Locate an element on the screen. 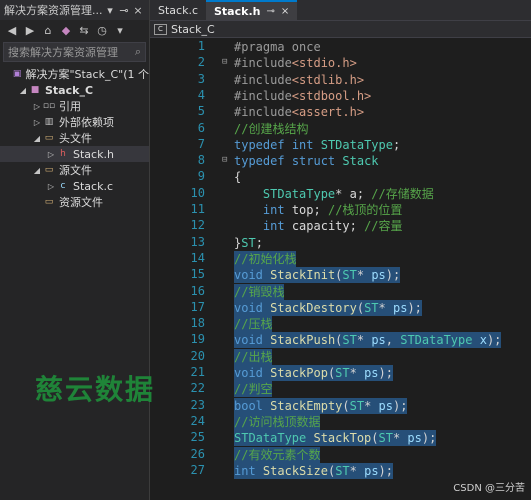  tree-item: ◢ ■ Stack_C is located at coordinates (74, 90).